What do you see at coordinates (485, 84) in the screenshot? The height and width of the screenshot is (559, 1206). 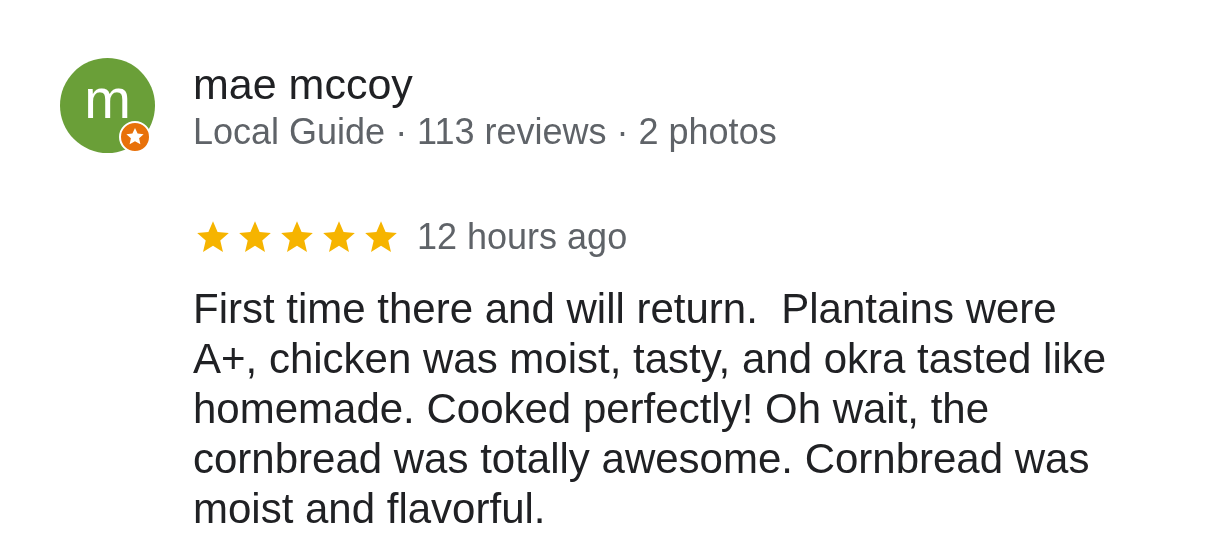 I see `reviewer-name: mae mccoy` at bounding box center [485, 84].